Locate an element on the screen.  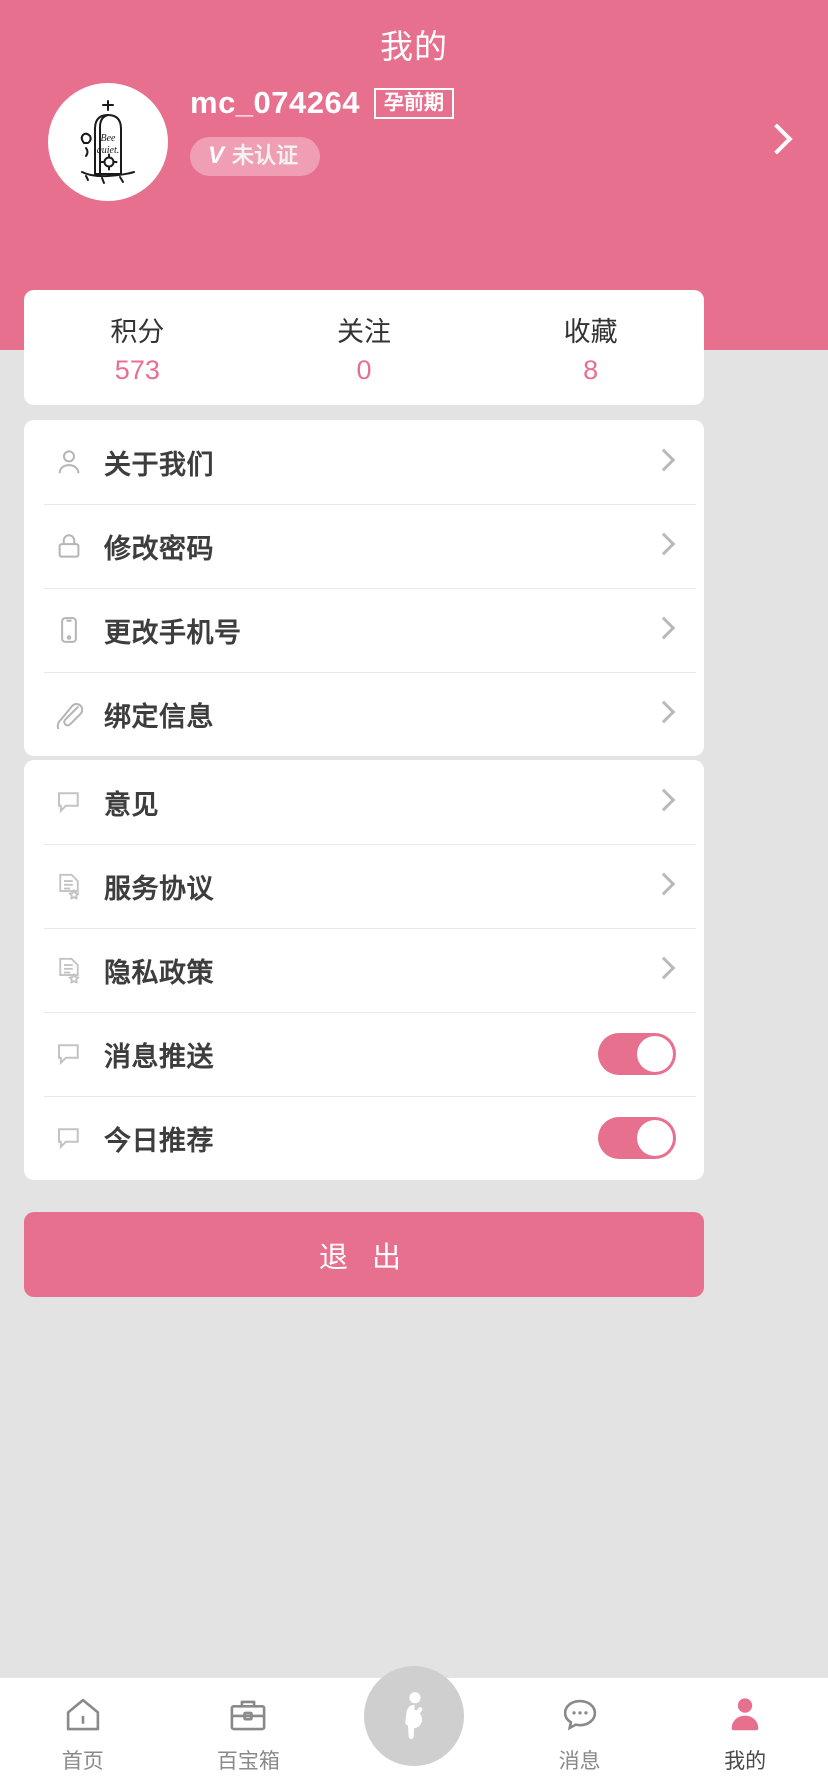
pregnant-woman-icon is located at coordinates (413, 1716).